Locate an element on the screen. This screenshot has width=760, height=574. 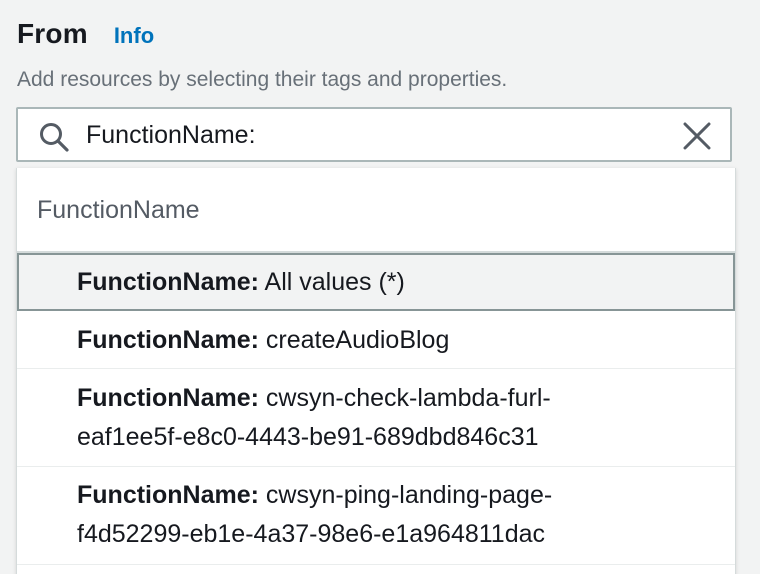
search-input is located at coordinates (376, 135).